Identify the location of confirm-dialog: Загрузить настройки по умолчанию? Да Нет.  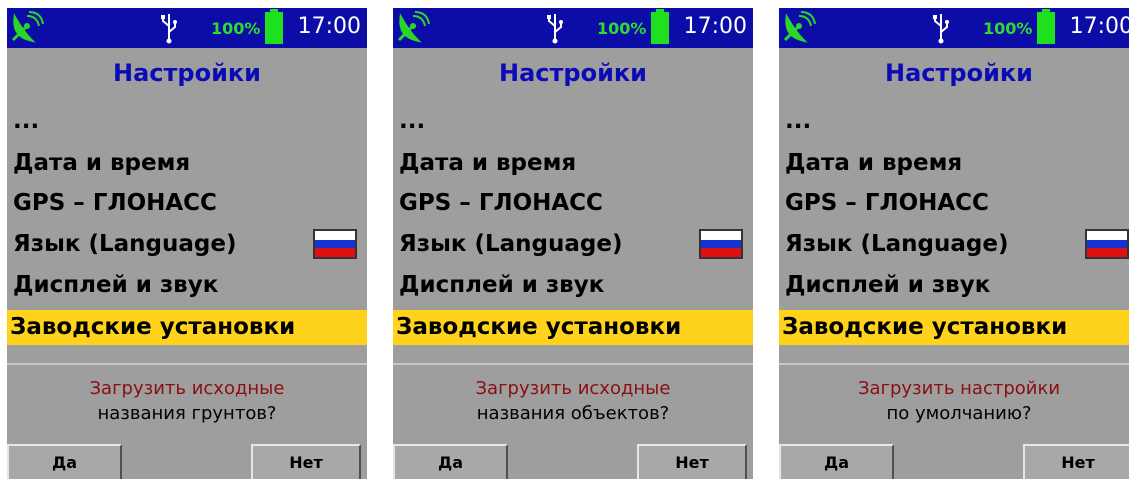
(954, 421).